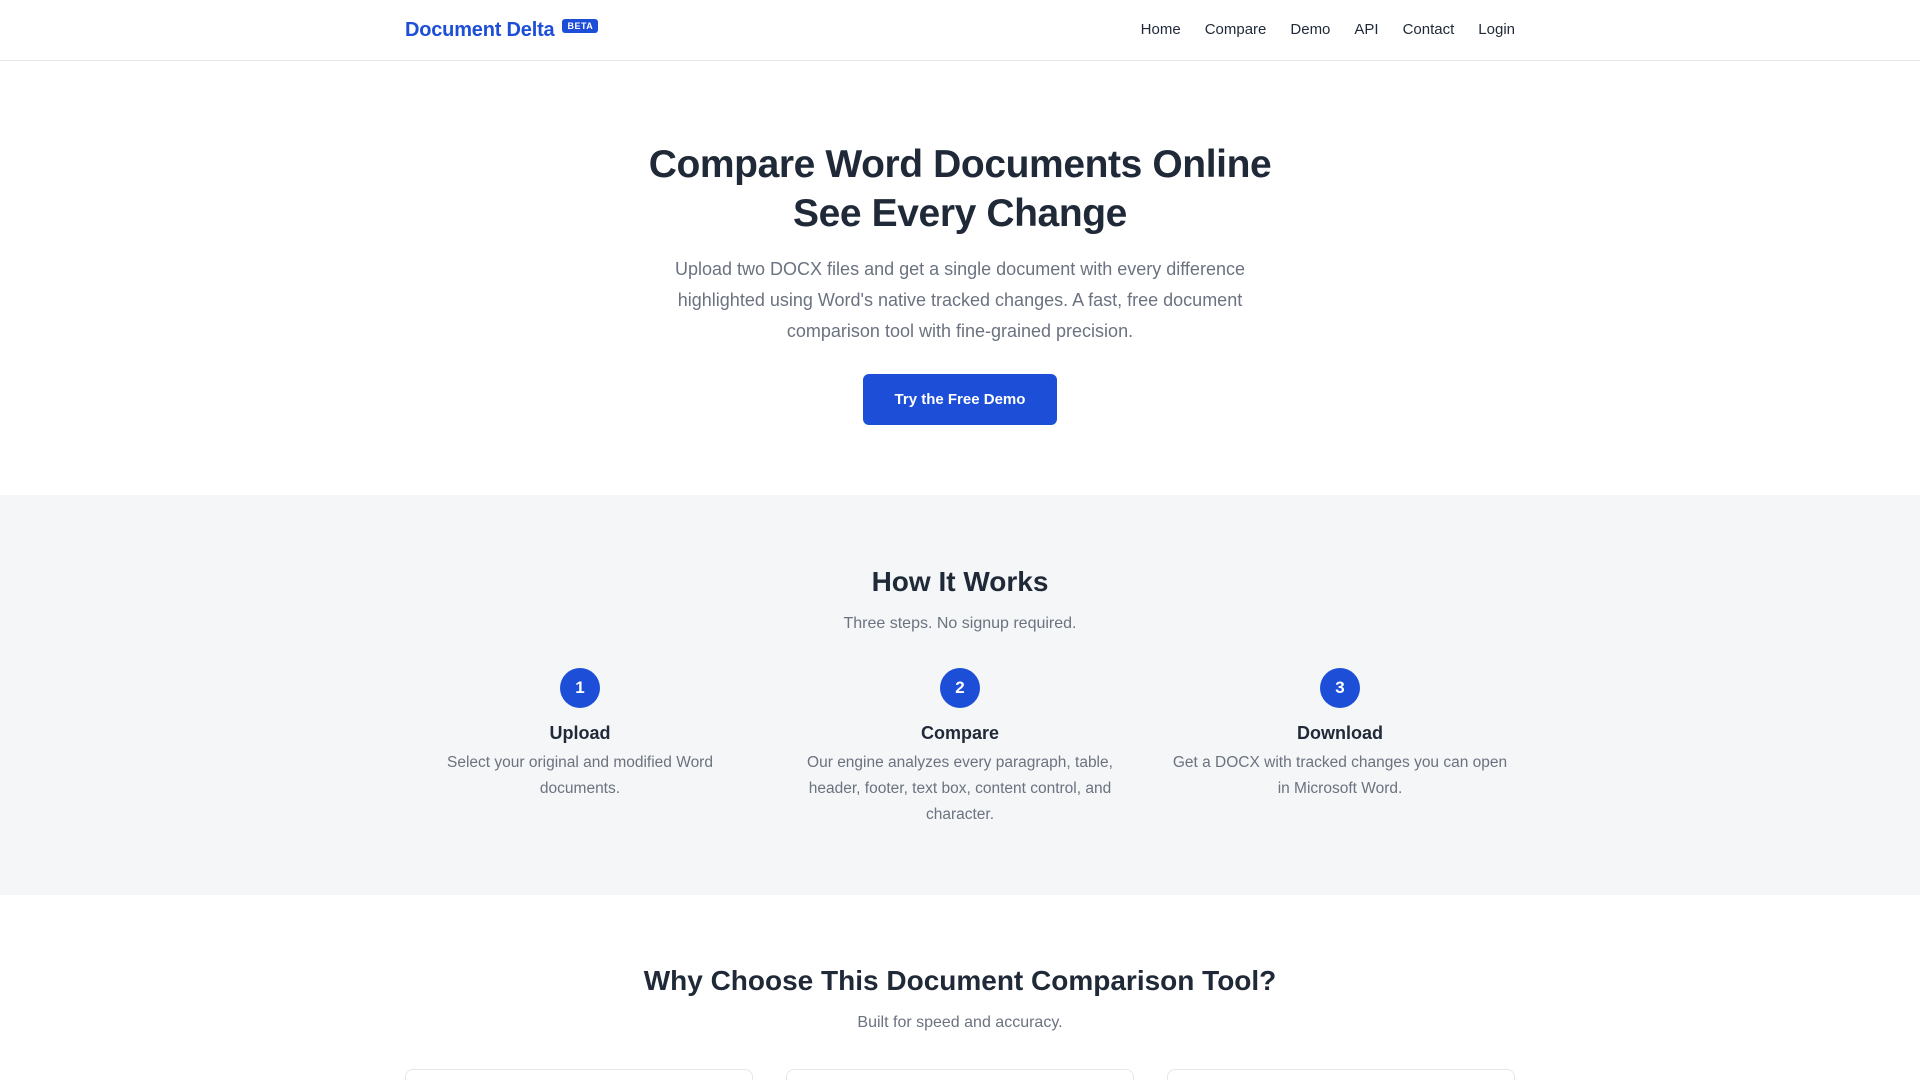 The width and height of the screenshot is (1920, 1080). What do you see at coordinates (1161, 30) in the screenshot?
I see `nav-home-link: Home` at bounding box center [1161, 30].